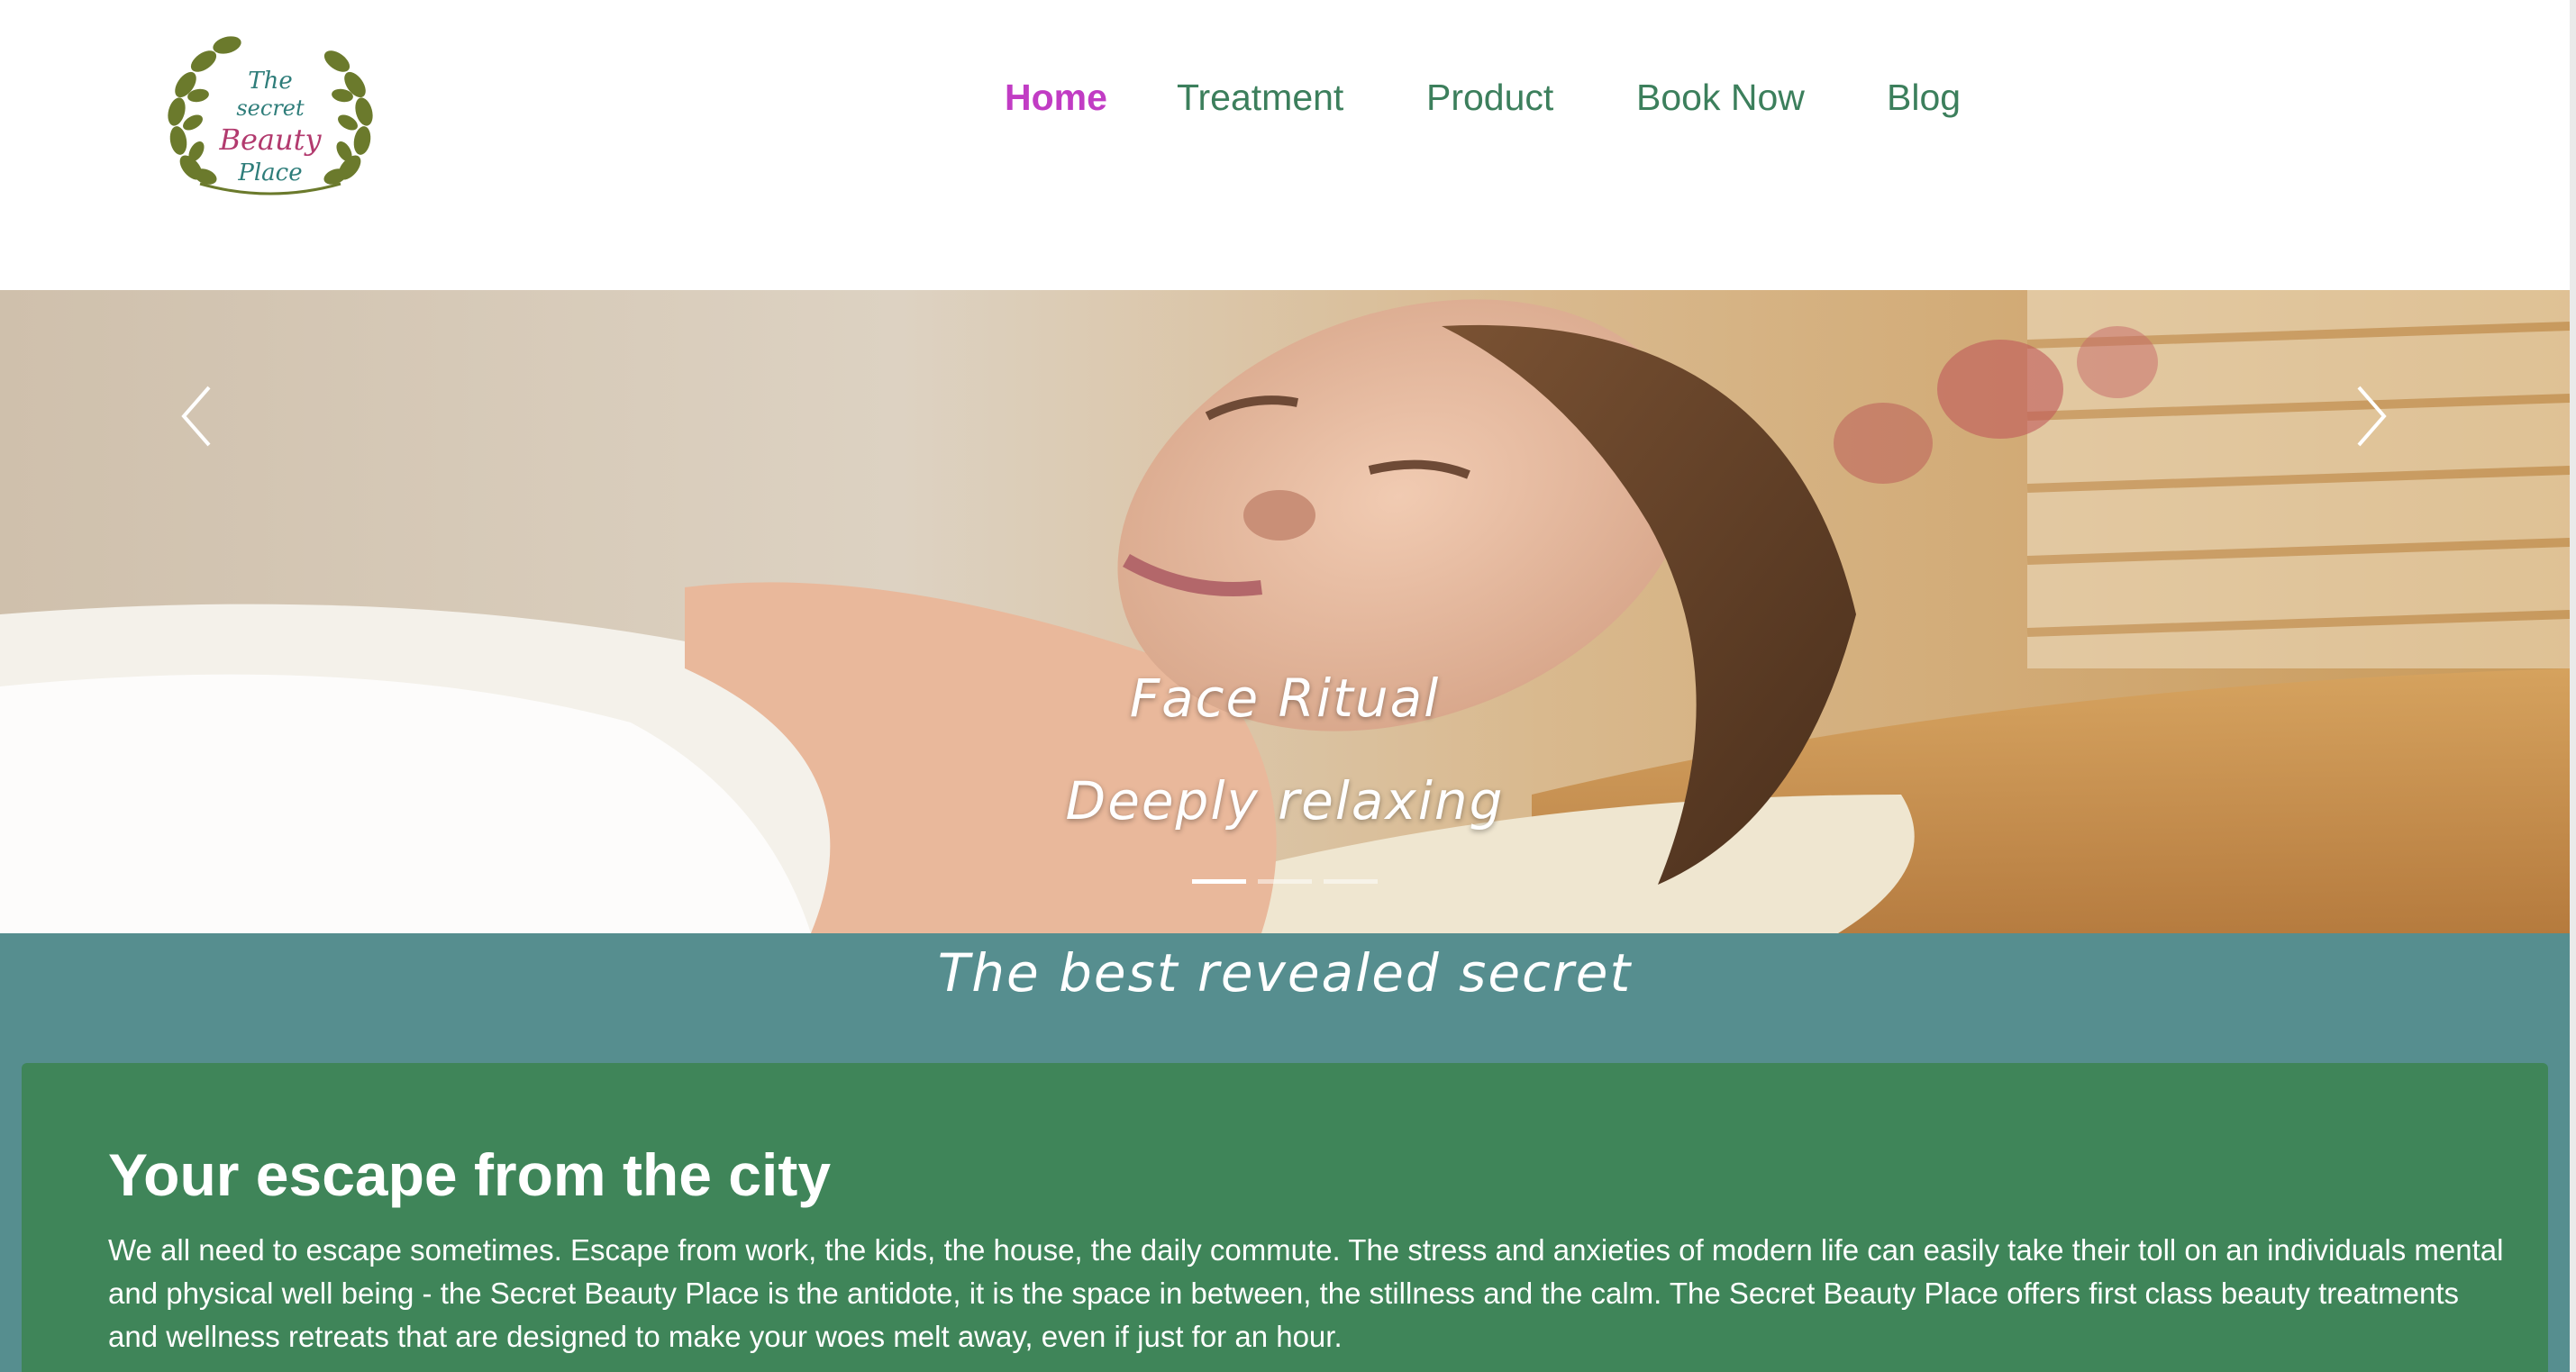 Image resolution: width=2576 pixels, height=1372 pixels. Describe the element at coordinates (269, 172) in the screenshot. I see `logo-text-place: Place` at that location.